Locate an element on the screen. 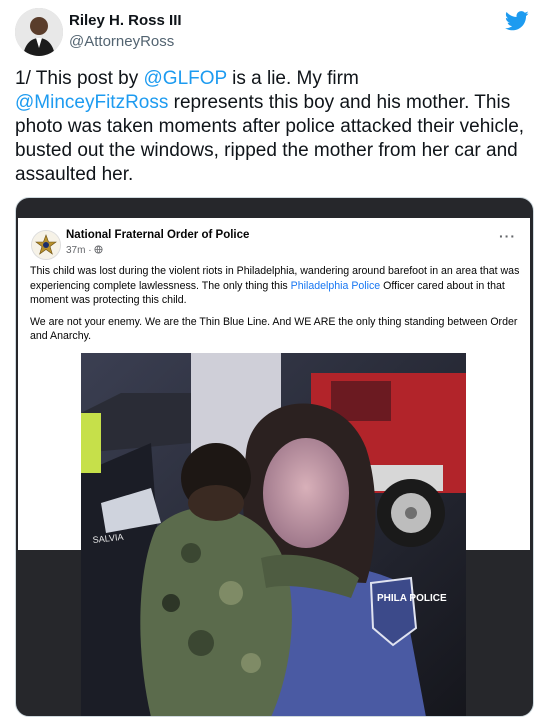 Image resolution: width=543 pixels, height=722 pixels. author-handle: @AttorneyRoss is located at coordinates (121, 41).